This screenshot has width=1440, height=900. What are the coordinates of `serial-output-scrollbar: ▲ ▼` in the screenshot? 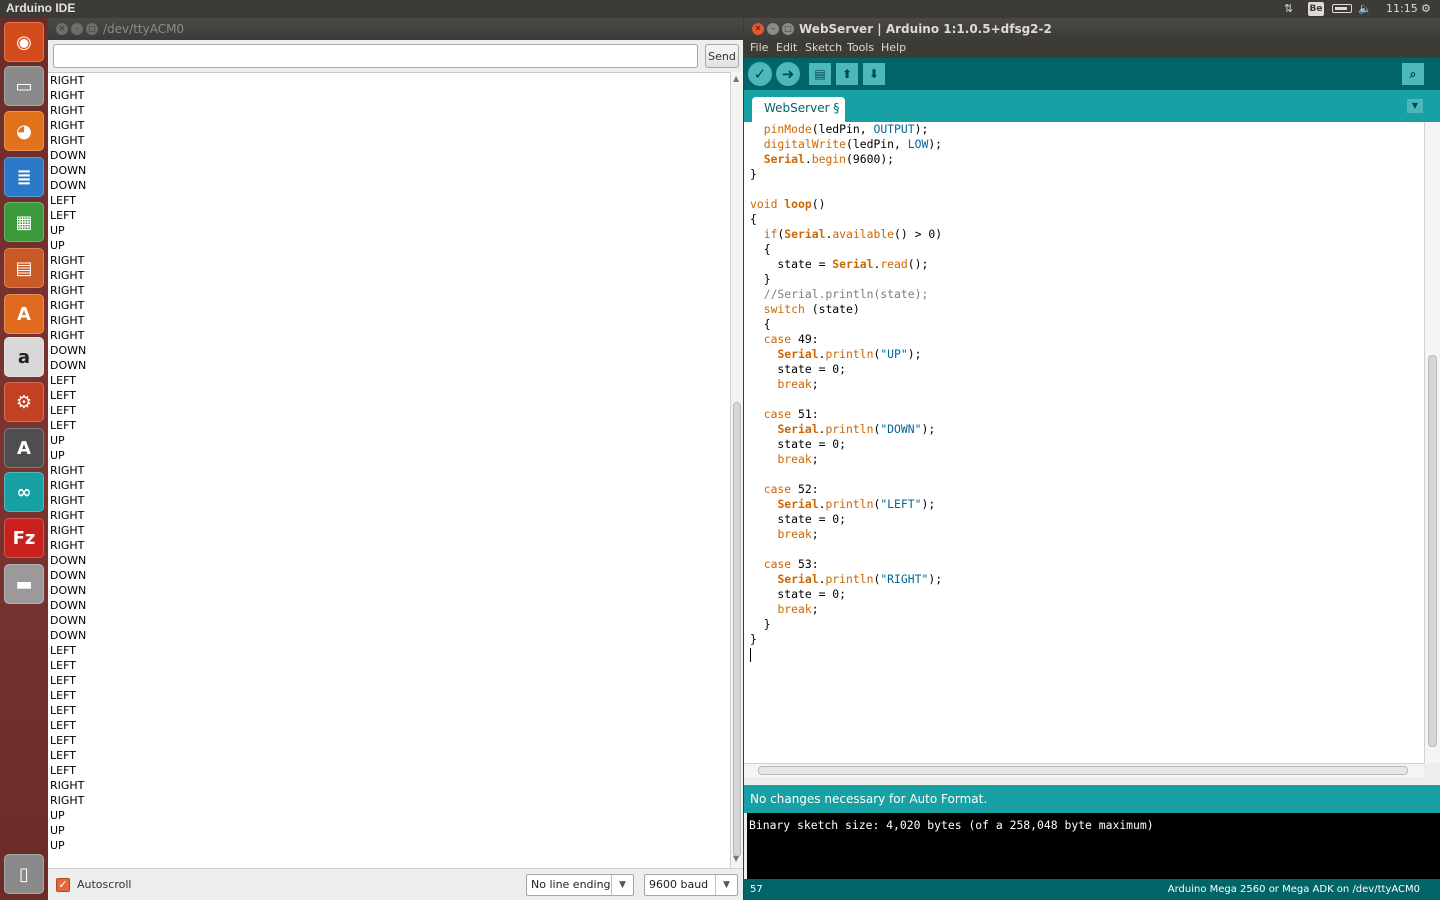 It's located at (736, 470).